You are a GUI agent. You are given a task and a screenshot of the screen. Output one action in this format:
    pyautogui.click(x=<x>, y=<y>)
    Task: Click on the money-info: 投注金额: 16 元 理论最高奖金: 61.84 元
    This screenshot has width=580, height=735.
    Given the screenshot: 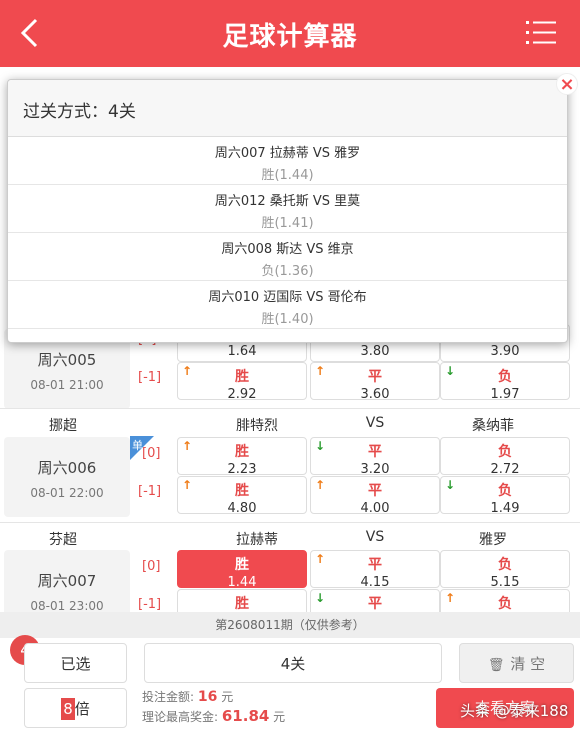 What is the action you would take?
    pyautogui.click(x=213, y=706)
    